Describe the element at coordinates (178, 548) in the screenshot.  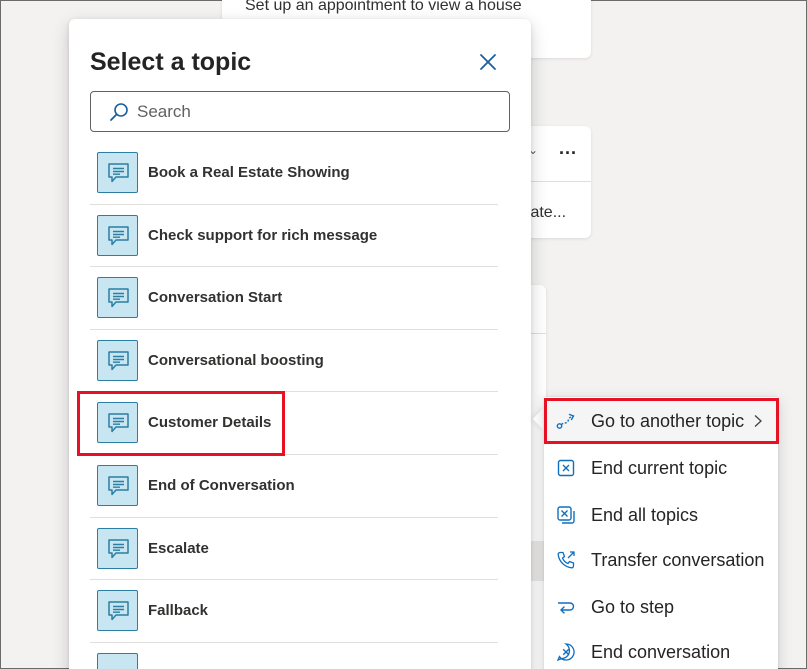
I see `topic-label: Escalate` at that location.